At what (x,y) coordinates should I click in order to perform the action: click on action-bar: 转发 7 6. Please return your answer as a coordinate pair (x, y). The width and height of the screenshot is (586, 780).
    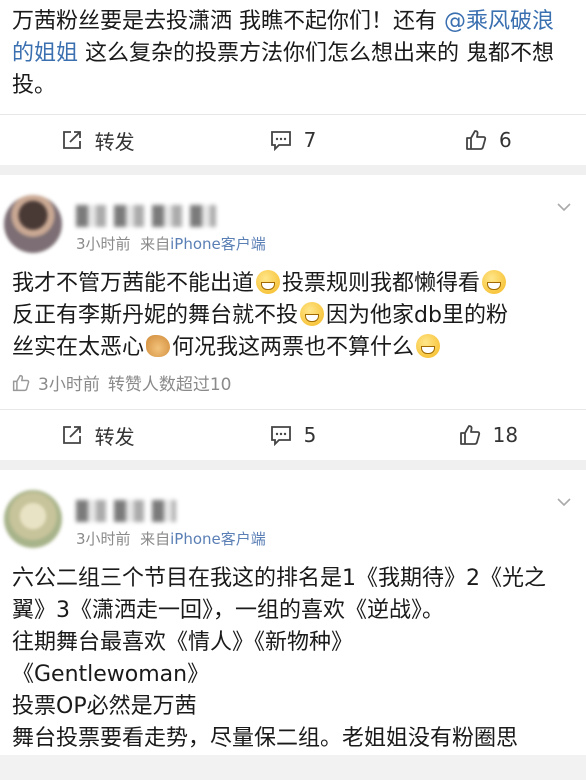
    Looking at the image, I should click on (293, 139).